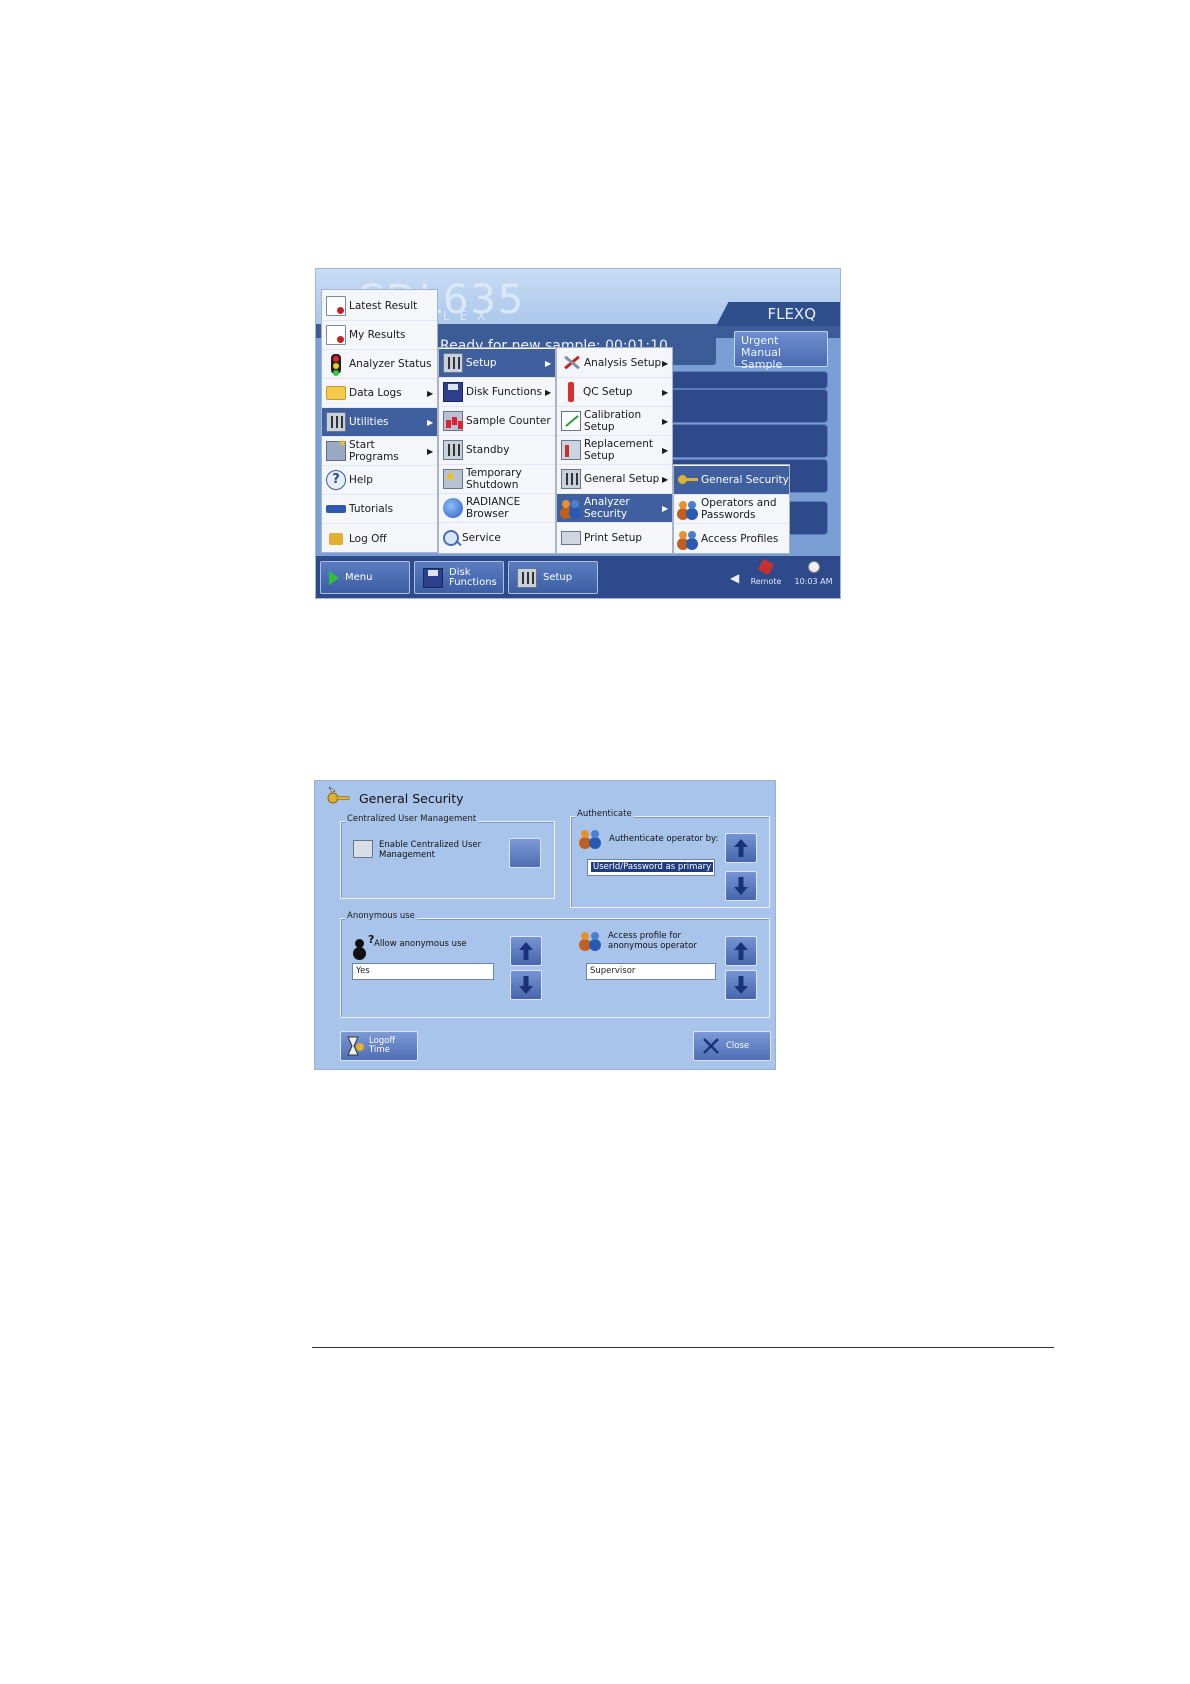 This screenshot has width=1190, height=1684. What do you see at coordinates (361, 948) in the screenshot?
I see `anonymous-user-icon` at bounding box center [361, 948].